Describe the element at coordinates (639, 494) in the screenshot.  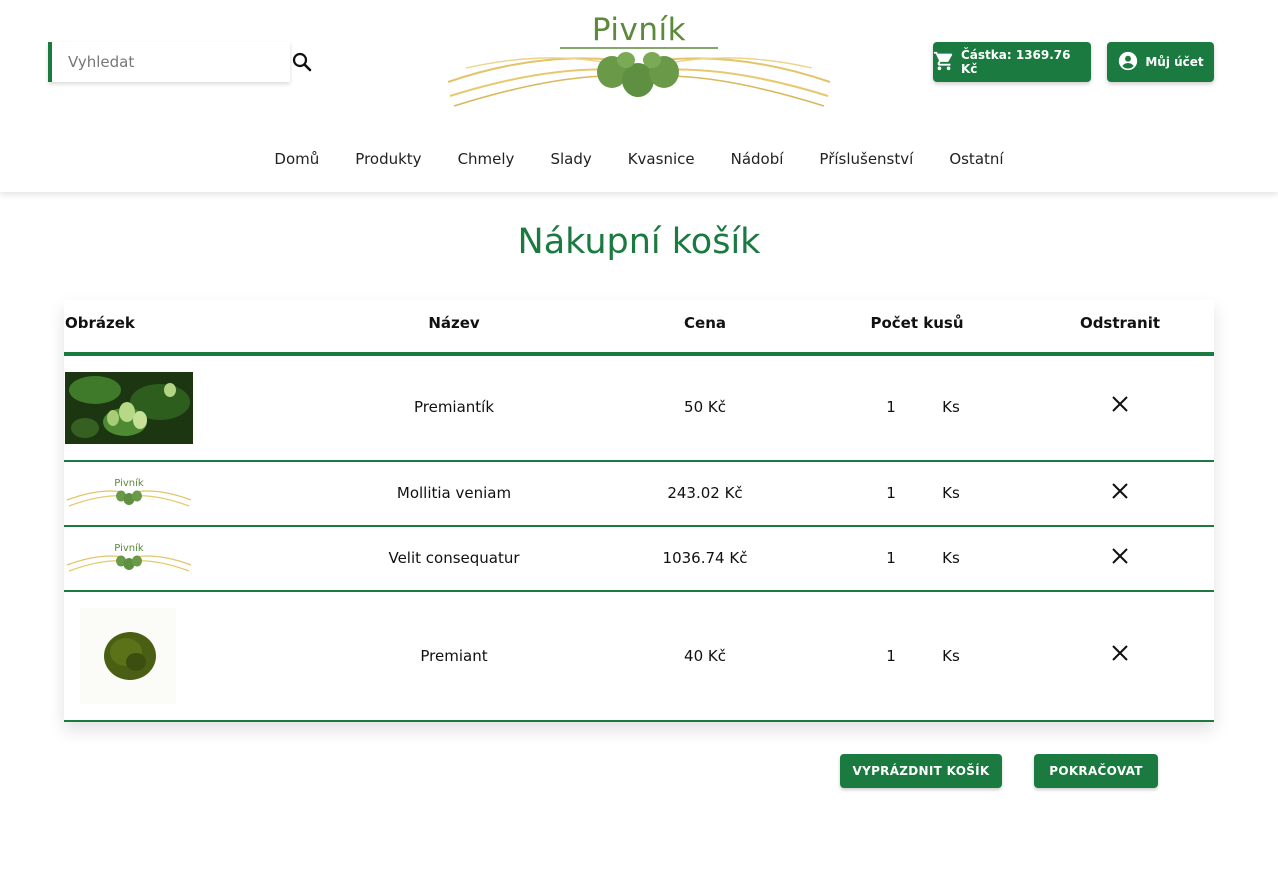
I see `table-row: Pivník Mollitia veniam 243.02 Kč 1 Ks` at that location.